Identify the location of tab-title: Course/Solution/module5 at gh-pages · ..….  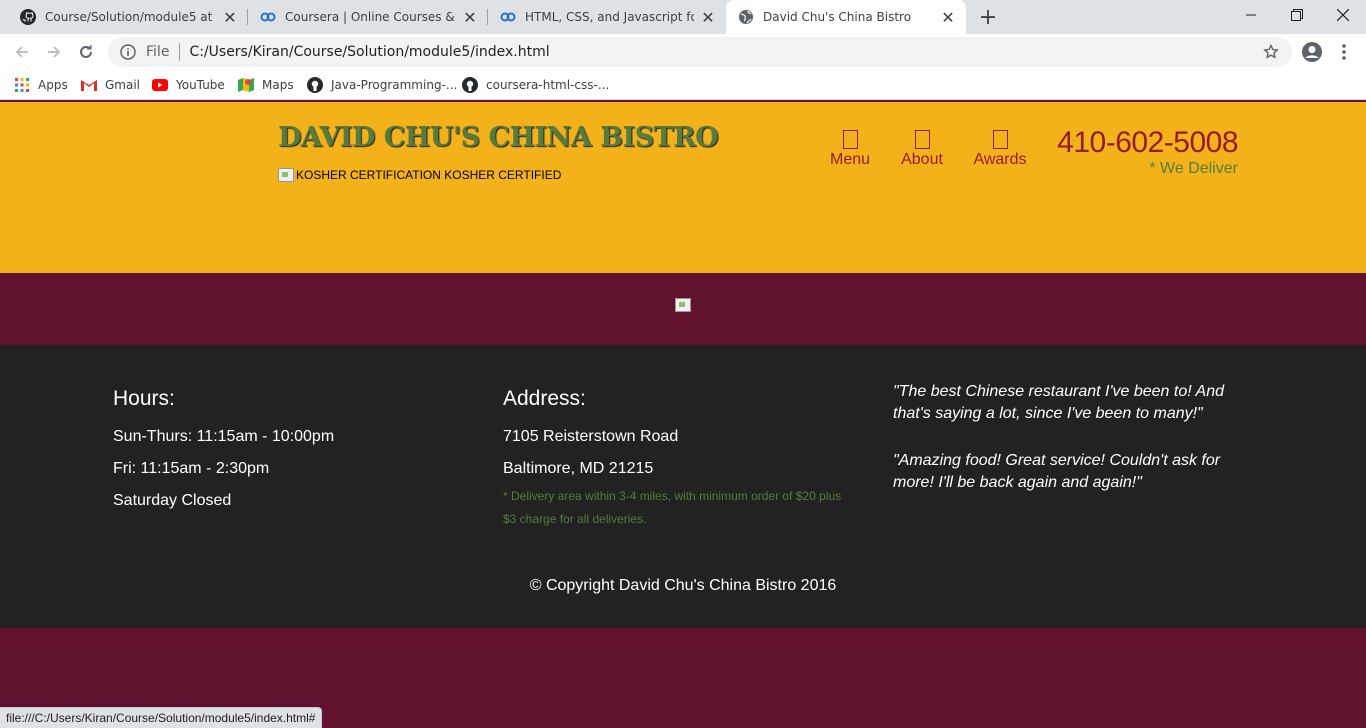
(130, 17).